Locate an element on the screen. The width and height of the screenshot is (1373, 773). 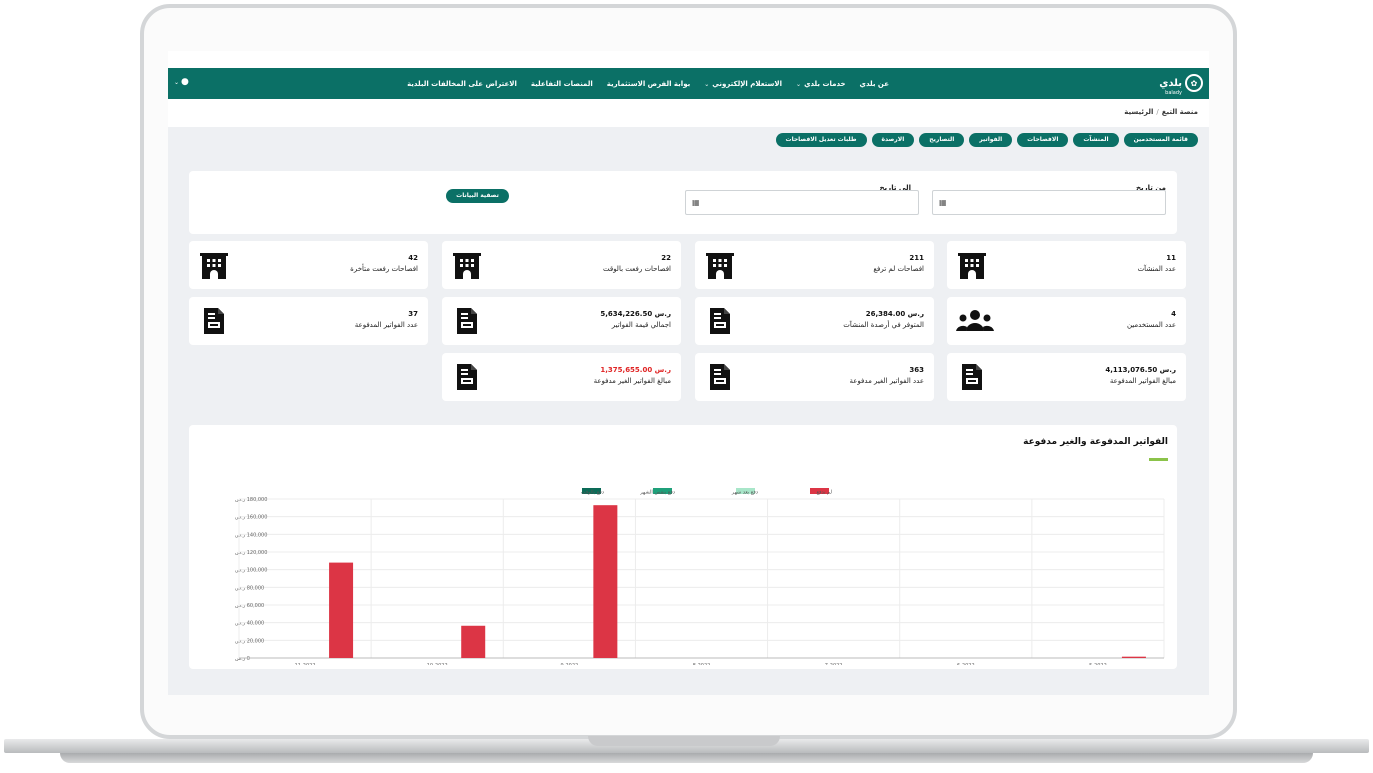
x-tick-label: 11-2022 is located at coordinates (305, 664).